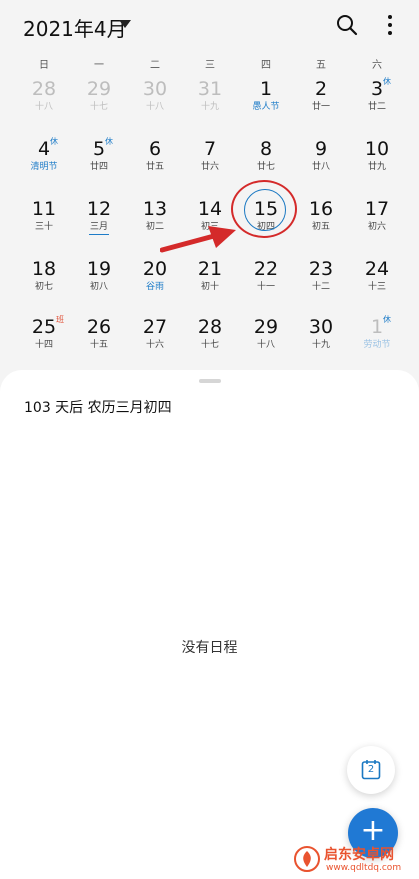 The height and width of the screenshot is (879, 419). What do you see at coordinates (307, 859) in the screenshot?
I see `watermark-logo-icon` at bounding box center [307, 859].